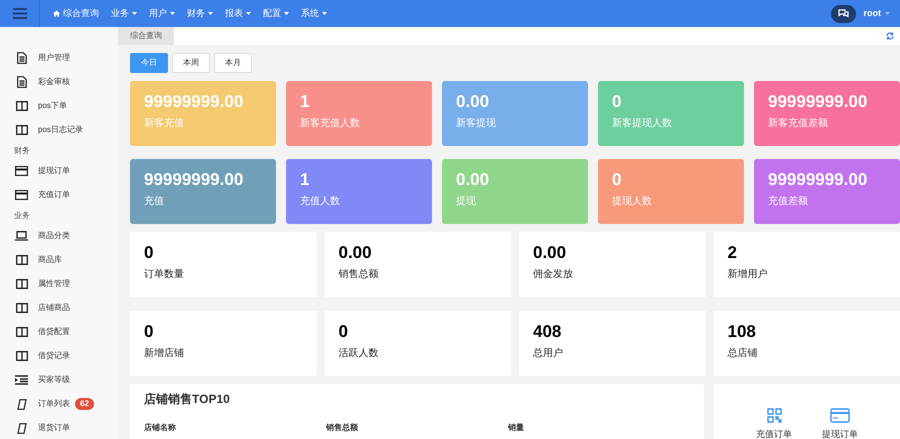  I want to click on period-button: 本月, so click(233, 63).